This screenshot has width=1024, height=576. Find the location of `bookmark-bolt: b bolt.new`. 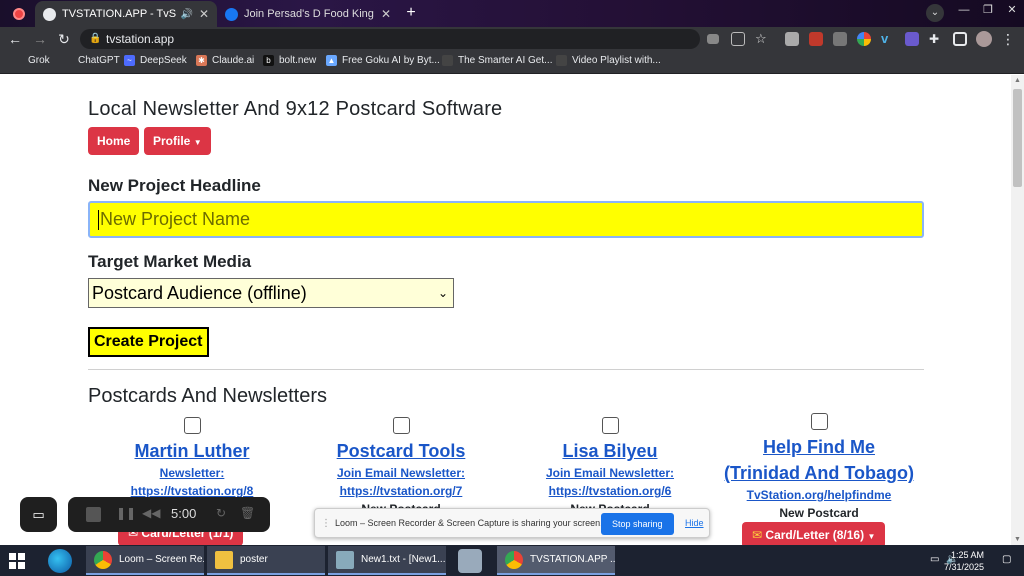

bookmark-bolt: b bolt.new is located at coordinates (289, 60).